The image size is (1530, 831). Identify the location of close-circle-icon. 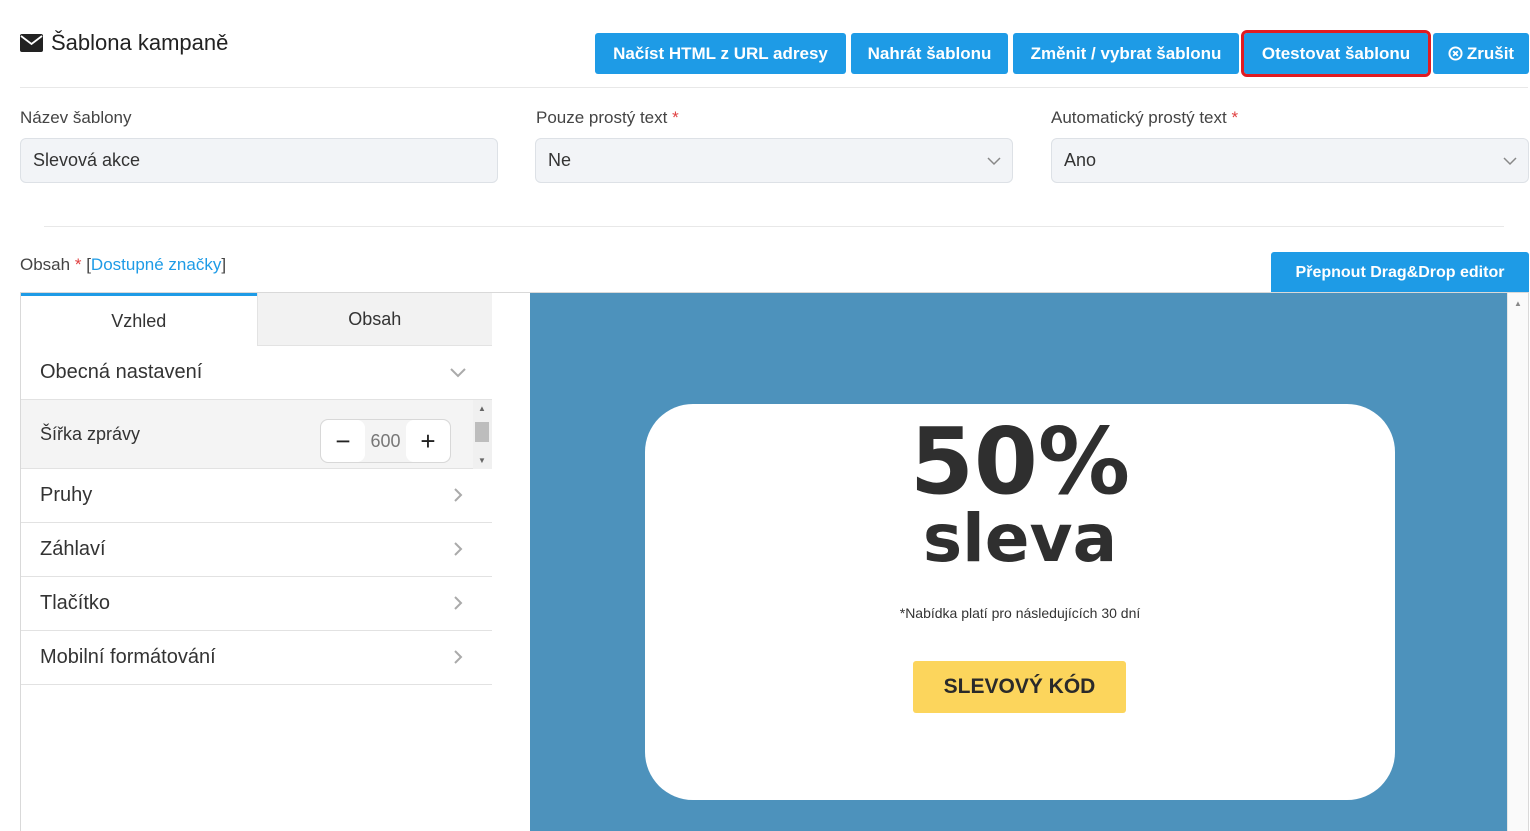
(1455, 53).